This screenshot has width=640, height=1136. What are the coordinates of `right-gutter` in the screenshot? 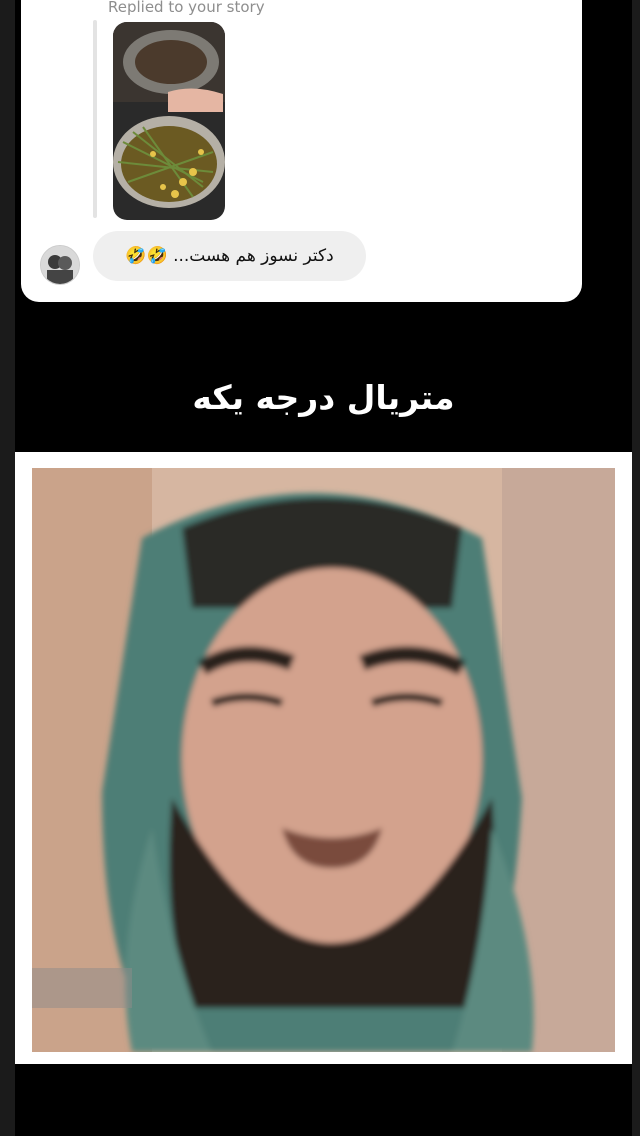 It's located at (636, 568).